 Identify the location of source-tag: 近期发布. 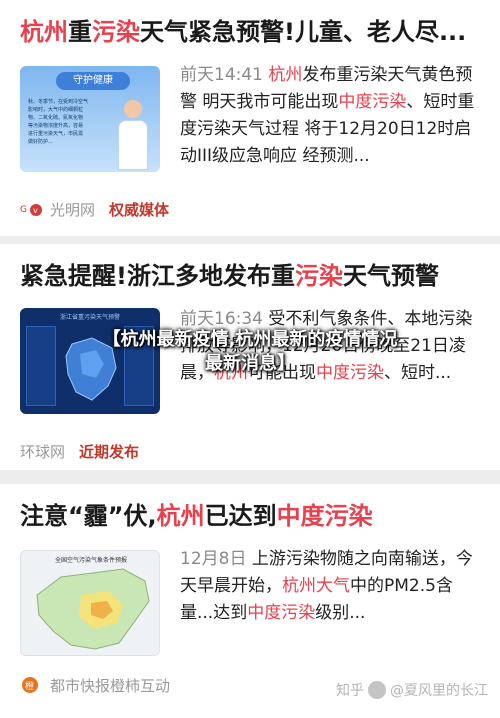
(109, 451).